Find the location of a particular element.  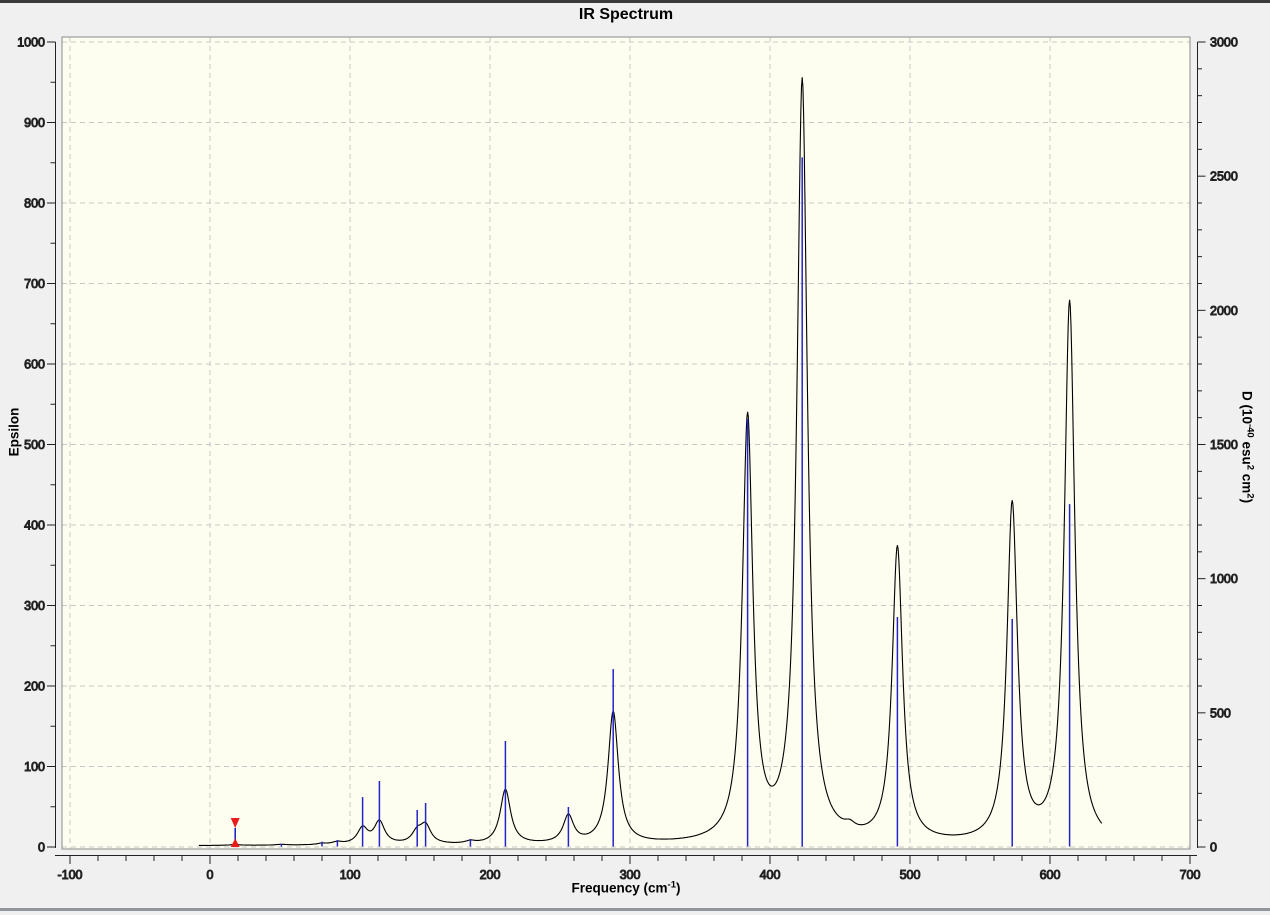

y-axis-label-dipole-strength: D (10-40 esu2 cm2) is located at coordinates (1247, 447).